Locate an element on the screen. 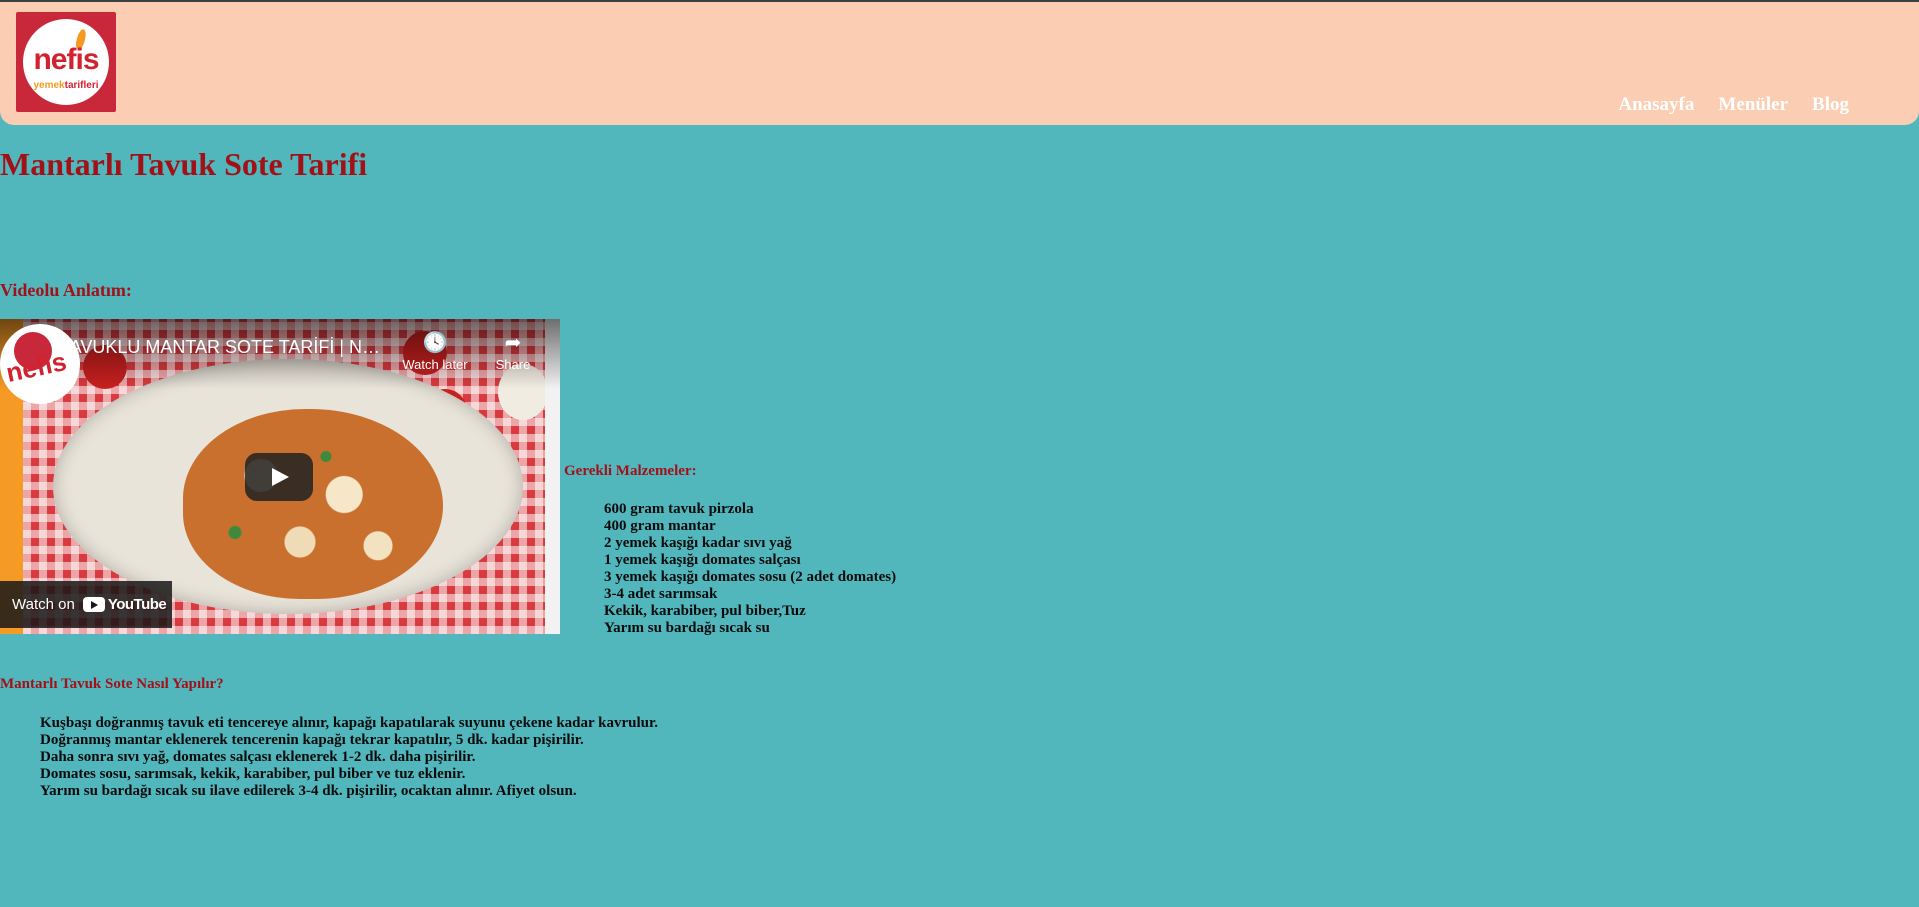  share-icon: ➦ is located at coordinates (513, 343).